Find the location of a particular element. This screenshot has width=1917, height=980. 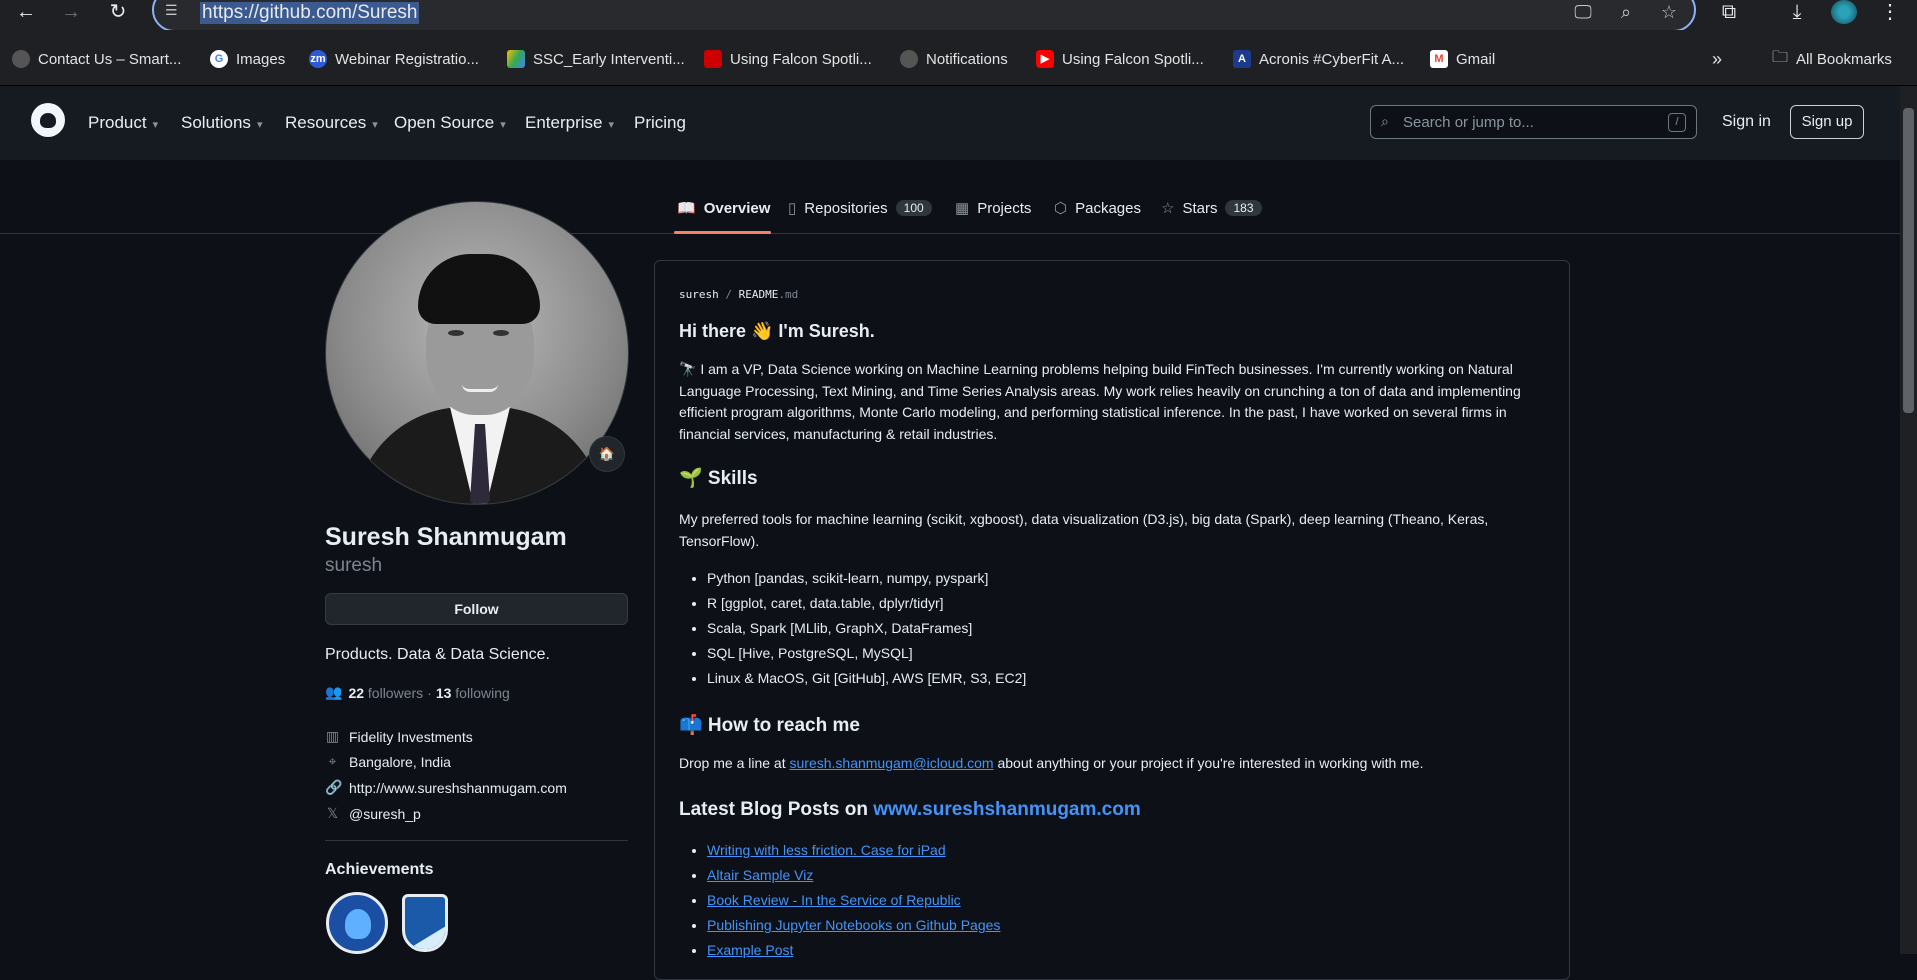

bookmark-item: M Gmail is located at coordinates (1462, 59).